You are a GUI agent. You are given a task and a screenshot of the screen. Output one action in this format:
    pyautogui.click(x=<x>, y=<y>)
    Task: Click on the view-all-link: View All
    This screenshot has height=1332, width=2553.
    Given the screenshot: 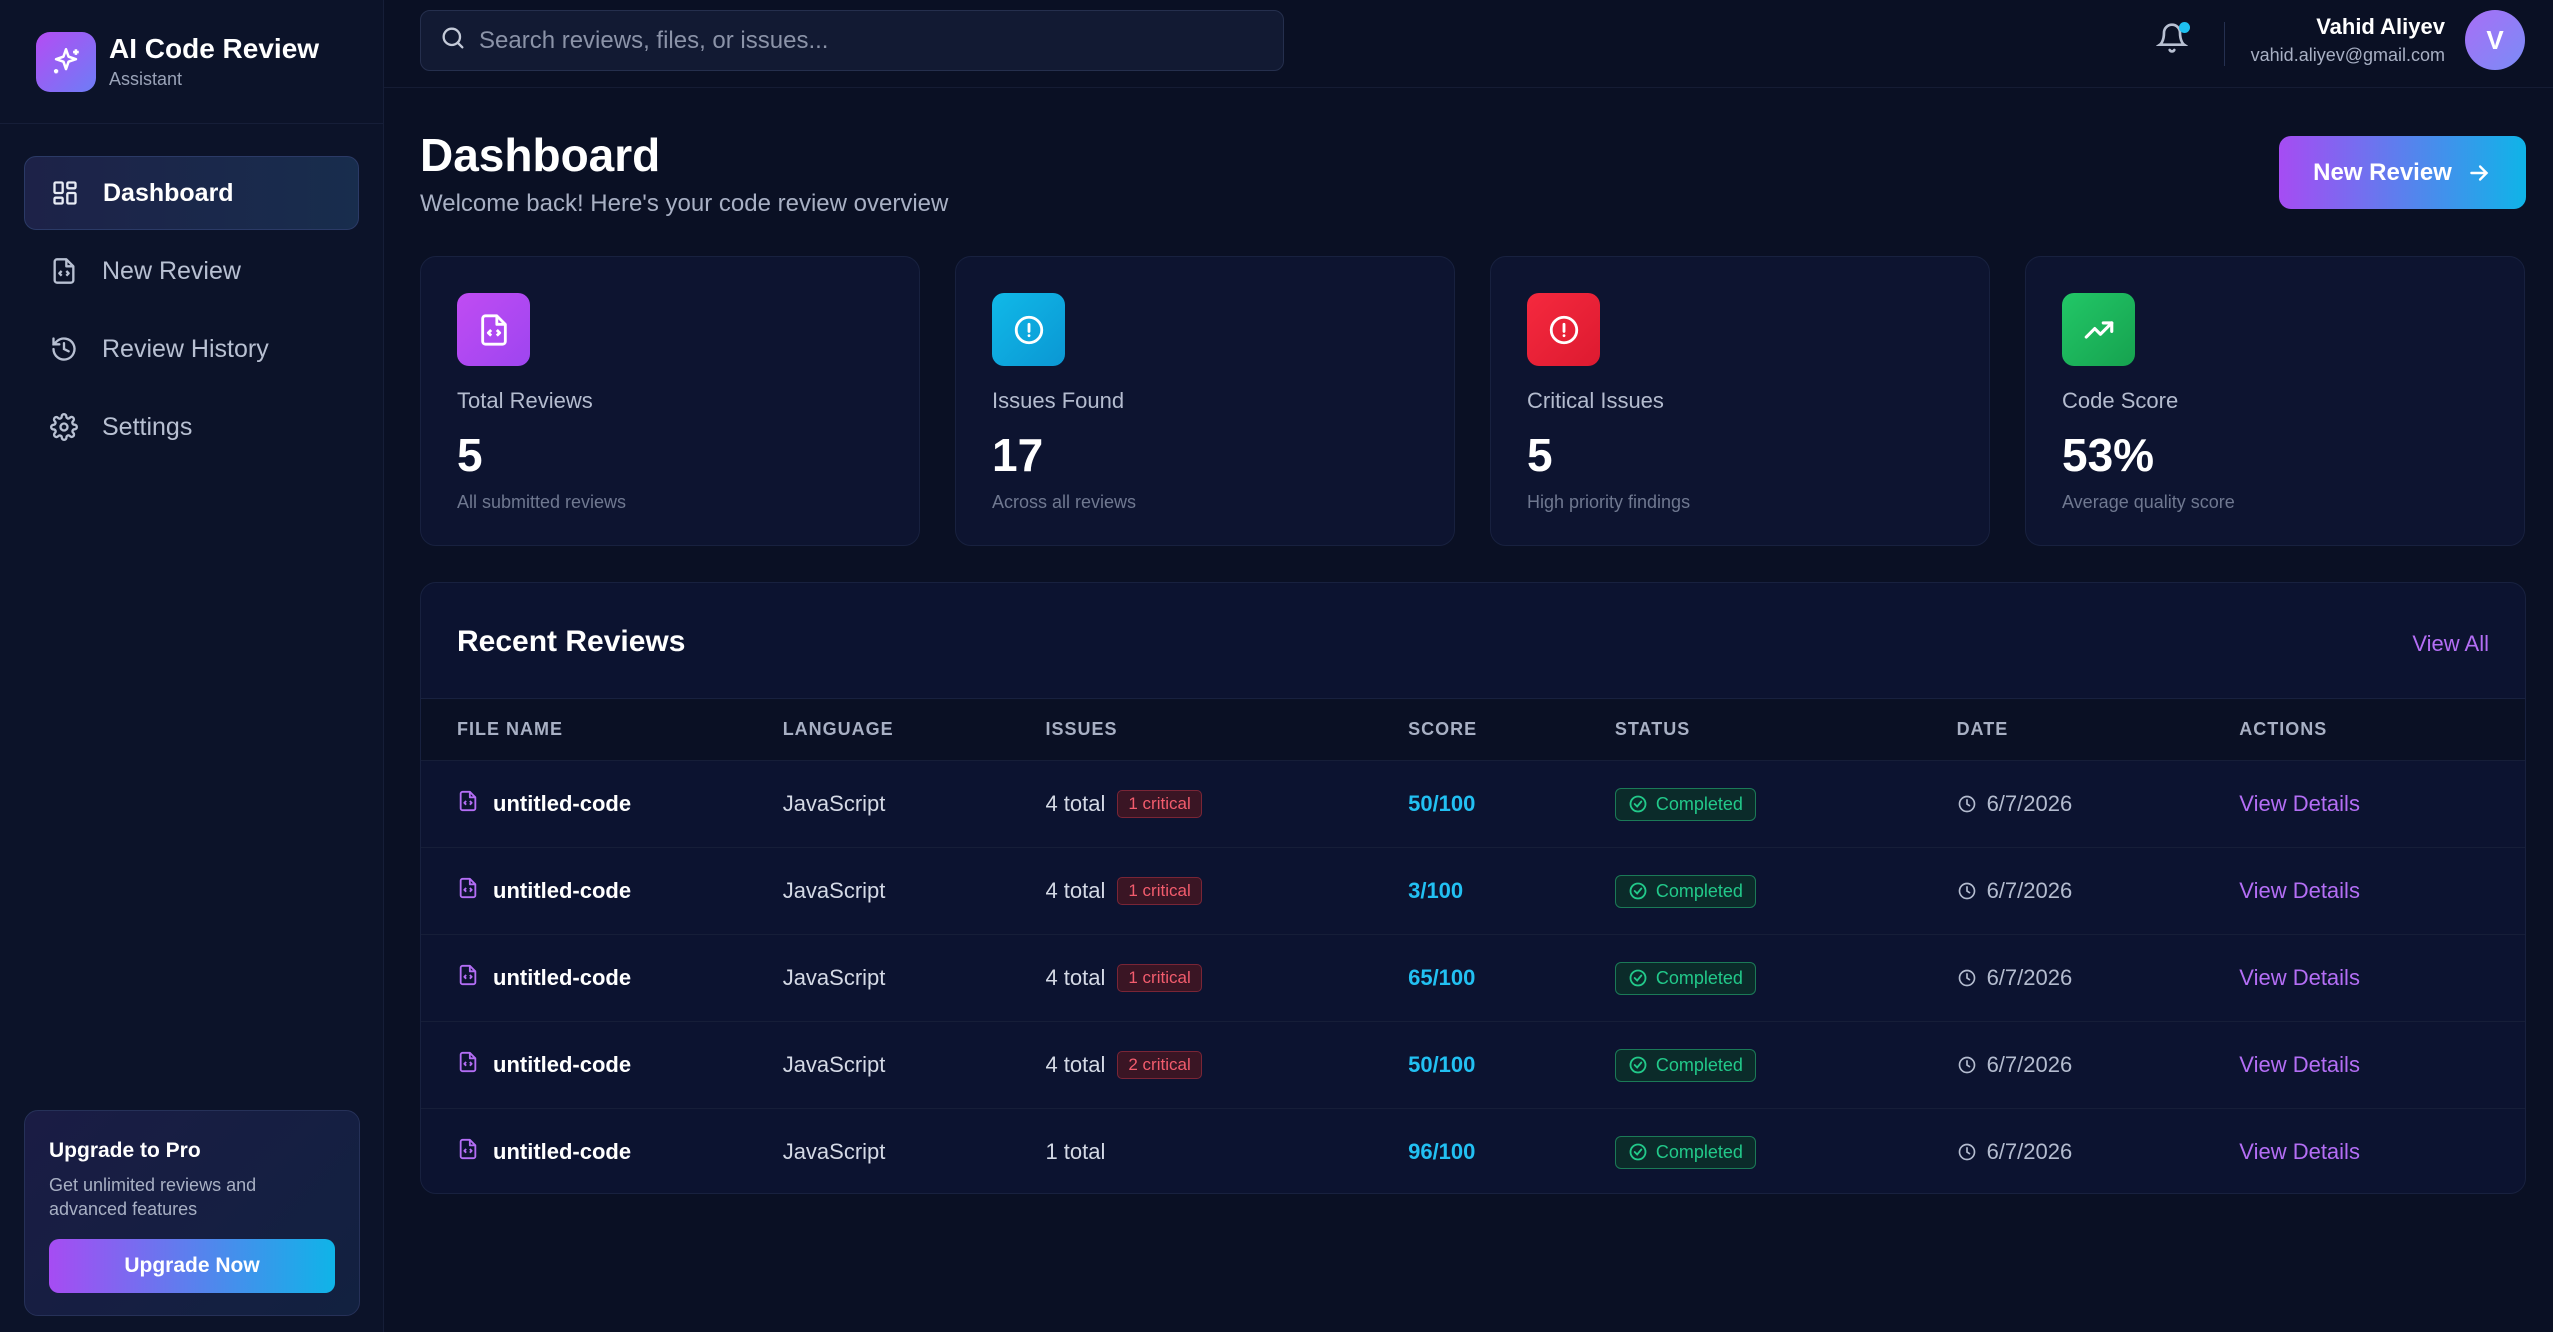 What is the action you would take?
    pyautogui.click(x=2450, y=644)
    